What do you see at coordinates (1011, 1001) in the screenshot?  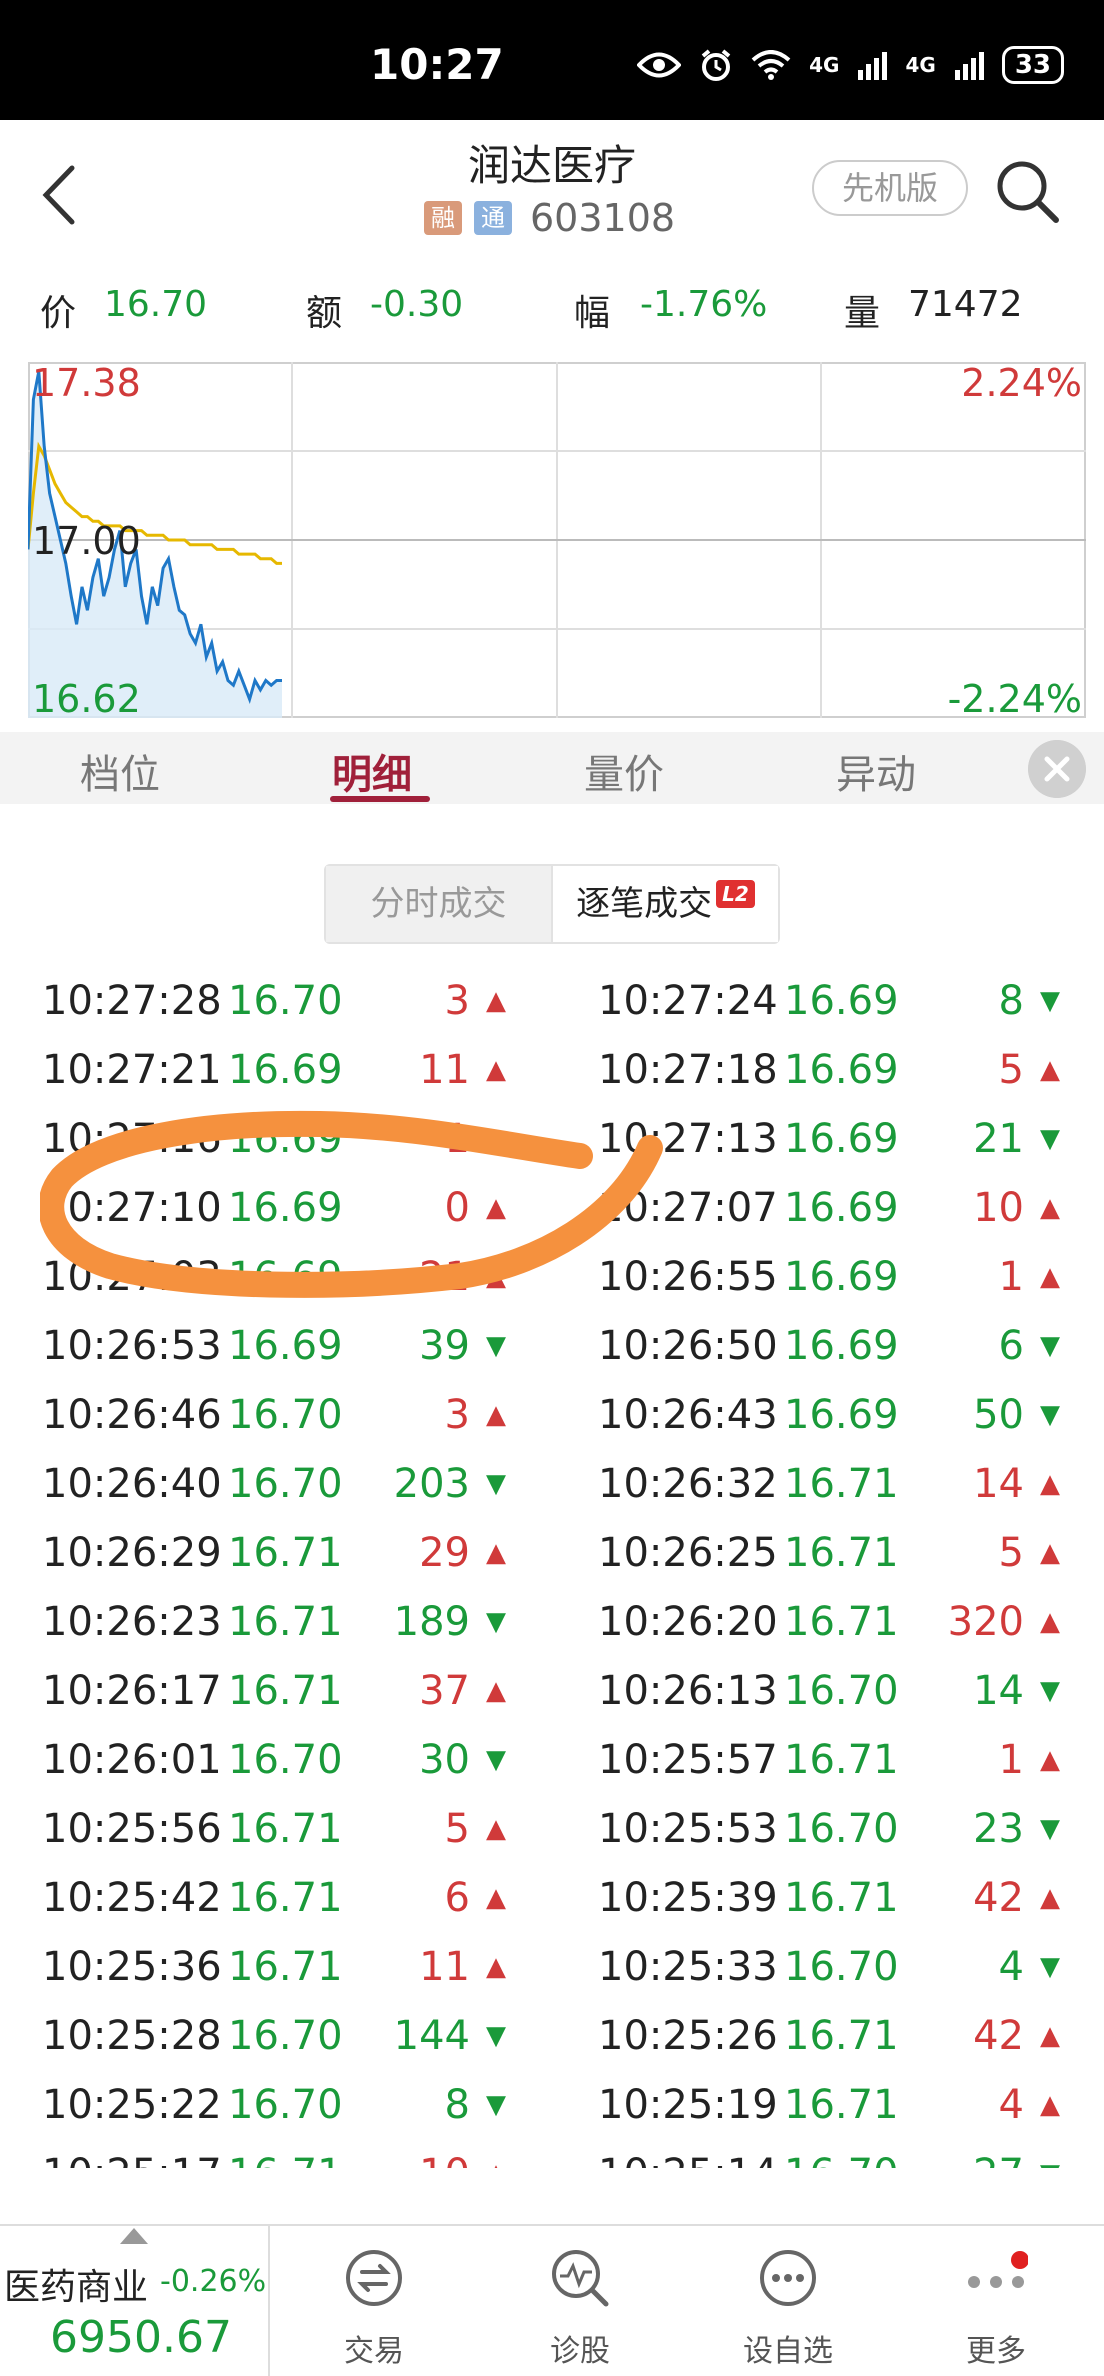 I see `trade-volume: 8` at bounding box center [1011, 1001].